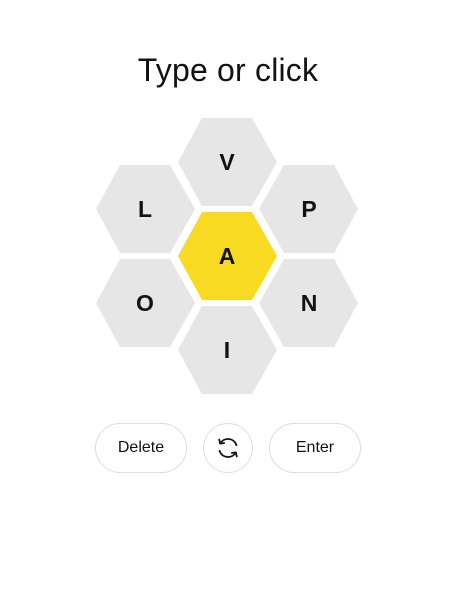 The height and width of the screenshot is (596, 468). I want to click on letter-center: A, so click(227, 256).